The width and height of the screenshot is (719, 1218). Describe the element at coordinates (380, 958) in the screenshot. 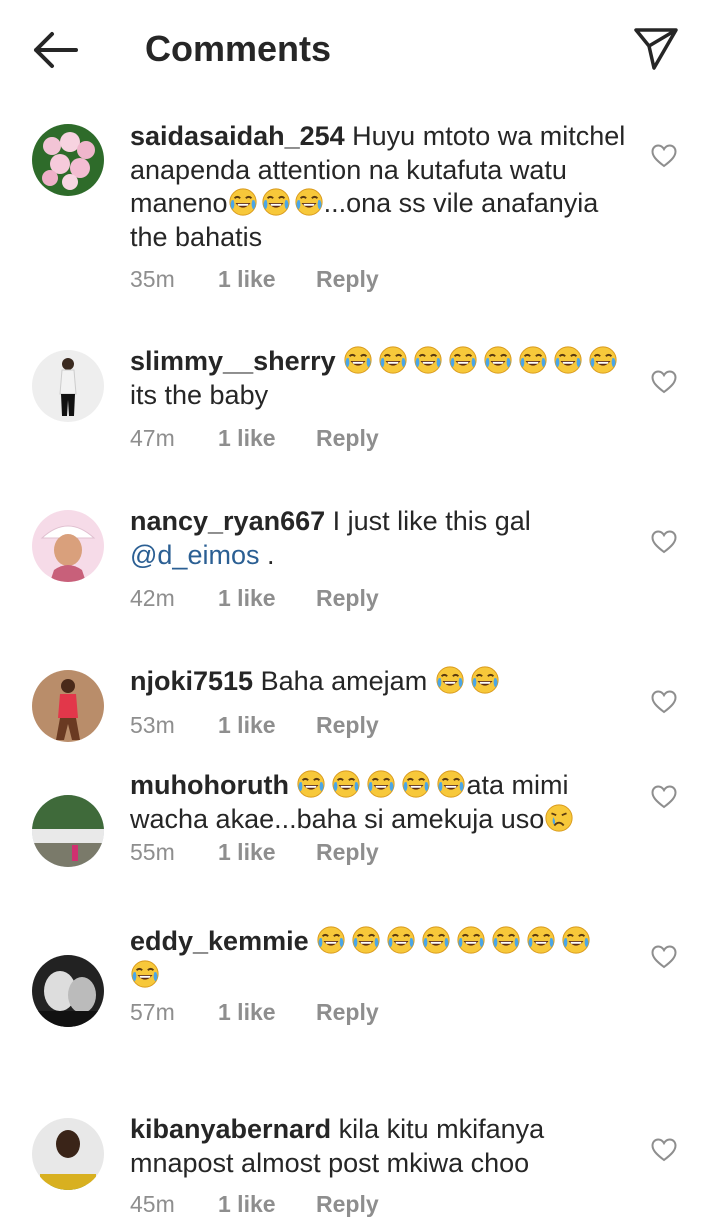

I see `comment-body: eddy_kemmie` at that location.